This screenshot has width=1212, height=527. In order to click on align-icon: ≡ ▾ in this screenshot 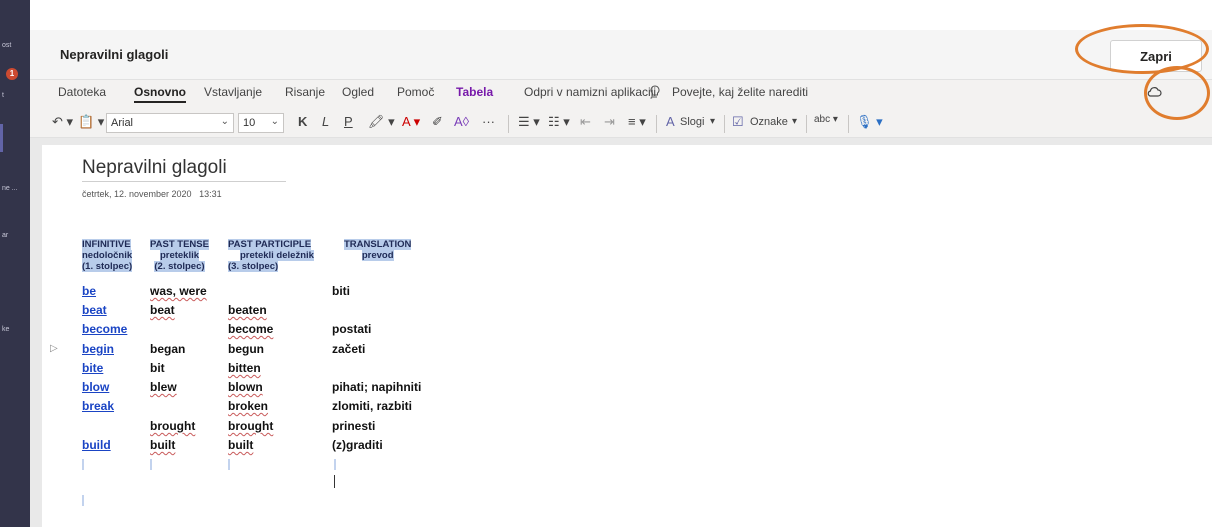, I will do `click(637, 122)`.